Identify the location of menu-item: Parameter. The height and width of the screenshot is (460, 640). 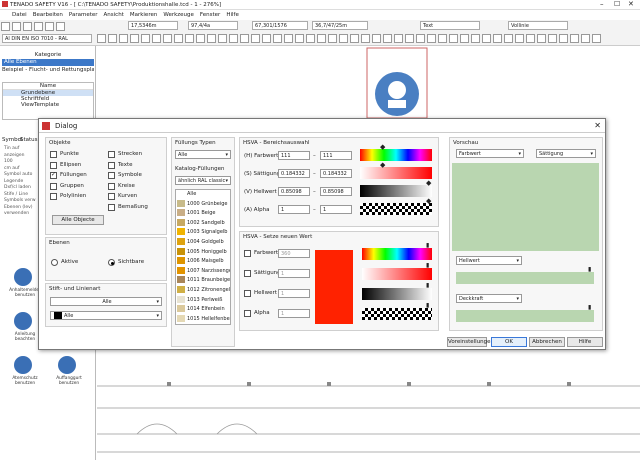
(83, 15).